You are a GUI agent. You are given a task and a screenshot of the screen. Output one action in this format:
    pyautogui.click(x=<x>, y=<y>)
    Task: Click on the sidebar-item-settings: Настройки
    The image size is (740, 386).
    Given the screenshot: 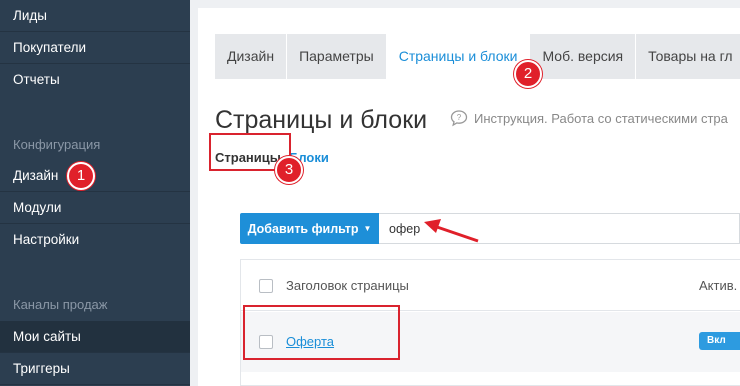 What is the action you would take?
    pyautogui.click(x=95, y=240)
    